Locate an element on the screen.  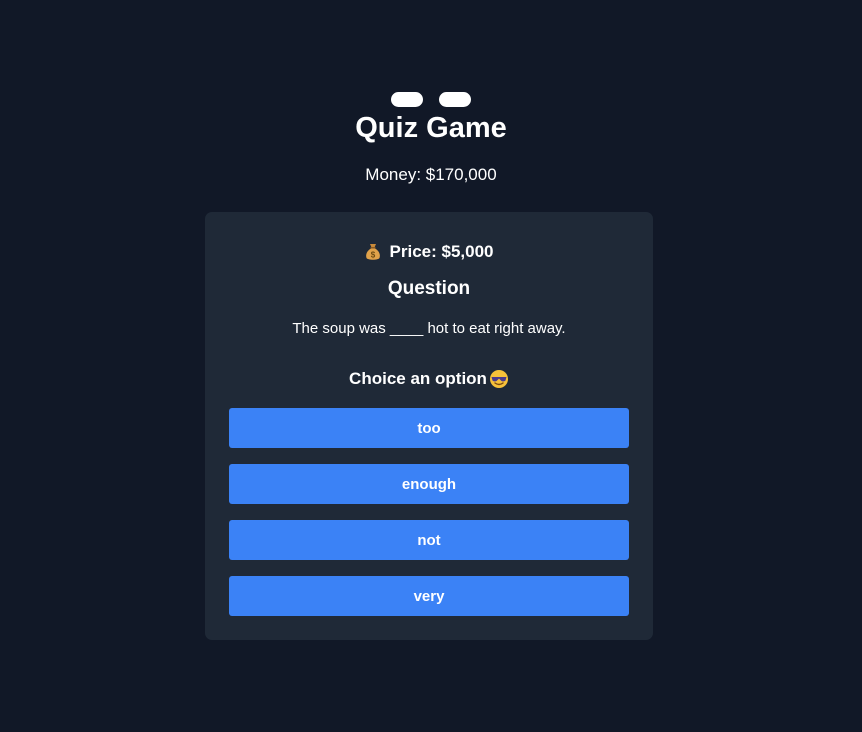
price-row: $ Price: $5,000 is located at coordinates (429, 252).